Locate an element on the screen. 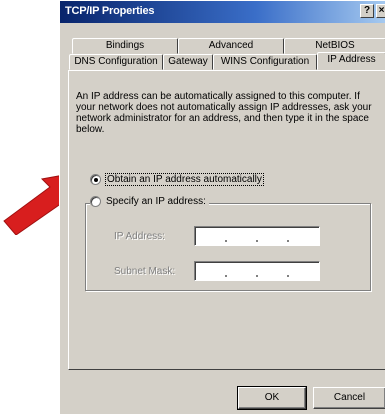  tab-wins-configuration: WINS Configuration is located at coordinates (265, 62).